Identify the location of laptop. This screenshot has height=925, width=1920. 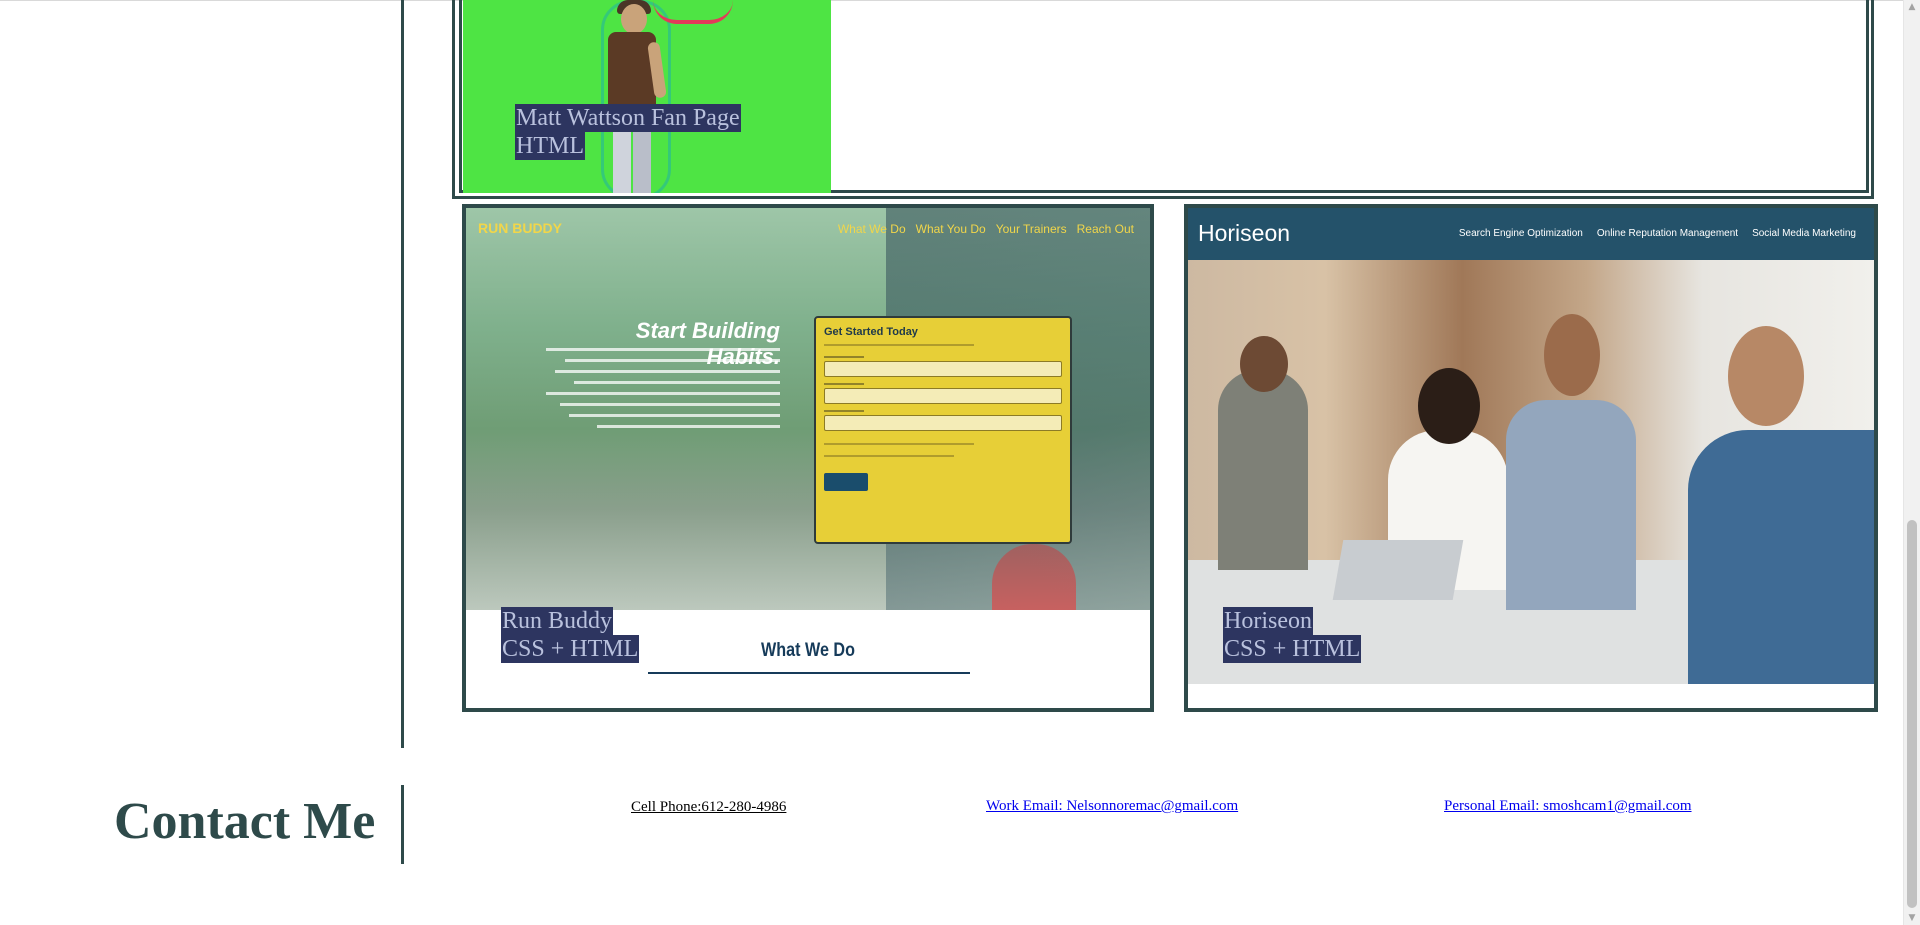
(1398, 570).